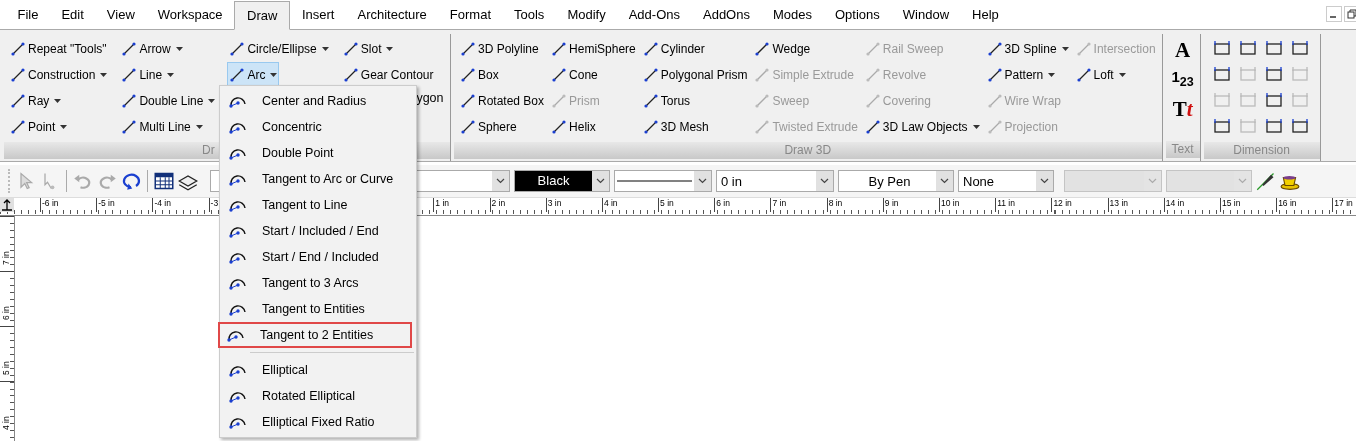  What do you see at coordinates (502, 49) in the screenshot?
I see `ribbon-button: 3D Polyline` at bounding box center [502, 49].